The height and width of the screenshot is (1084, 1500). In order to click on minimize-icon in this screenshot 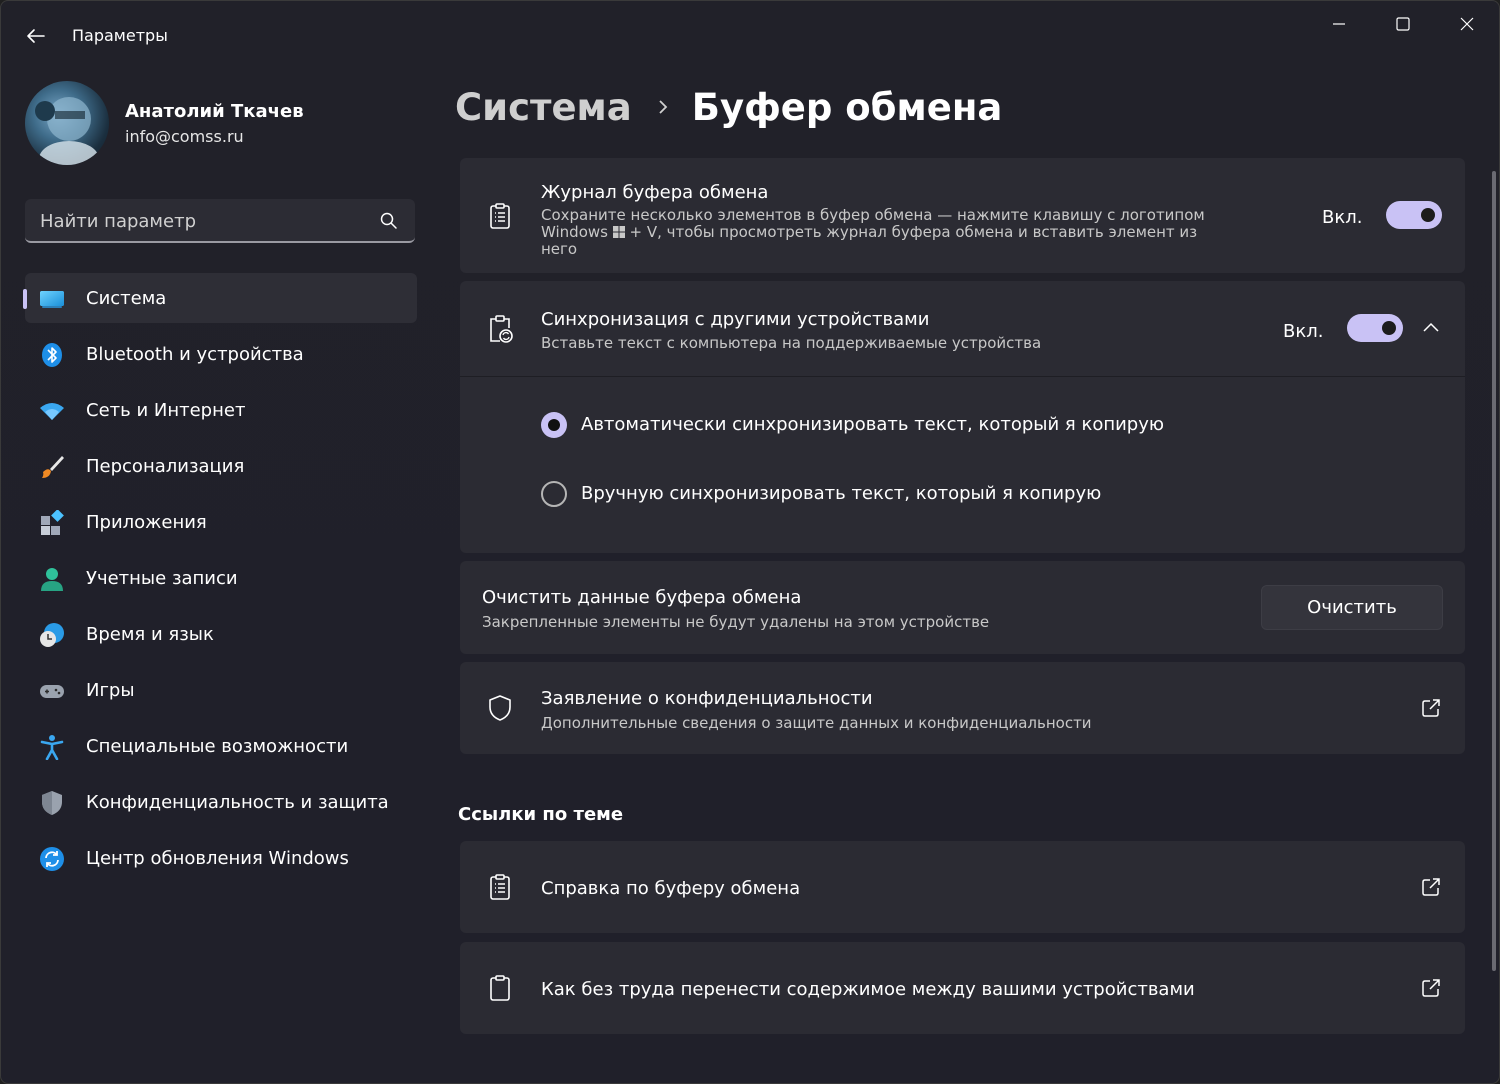, I will do `click(1339, 24)`.